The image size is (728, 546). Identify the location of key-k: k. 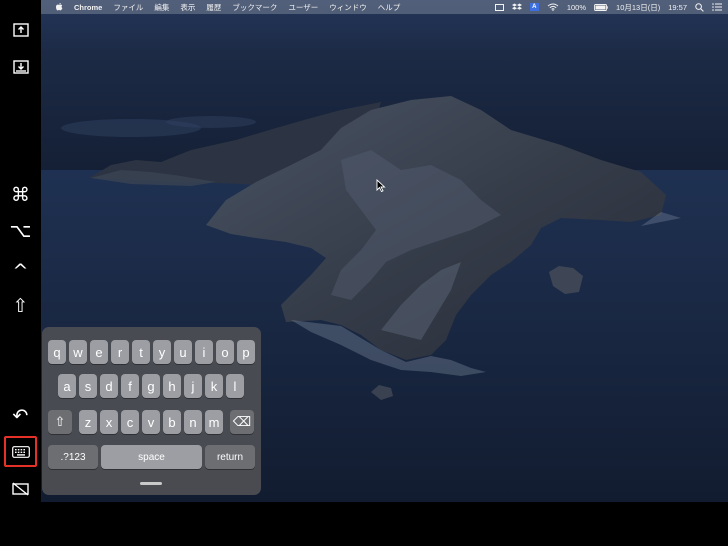
(214, 386).